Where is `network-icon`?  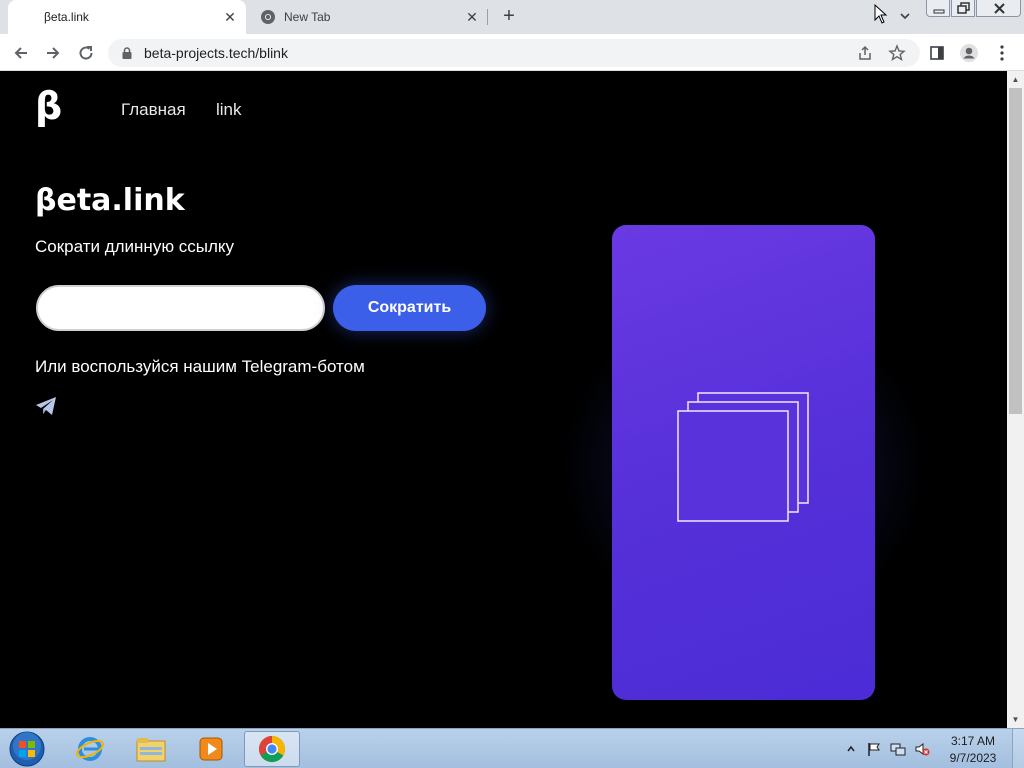
network-icon is located at coordinates (898, 749).